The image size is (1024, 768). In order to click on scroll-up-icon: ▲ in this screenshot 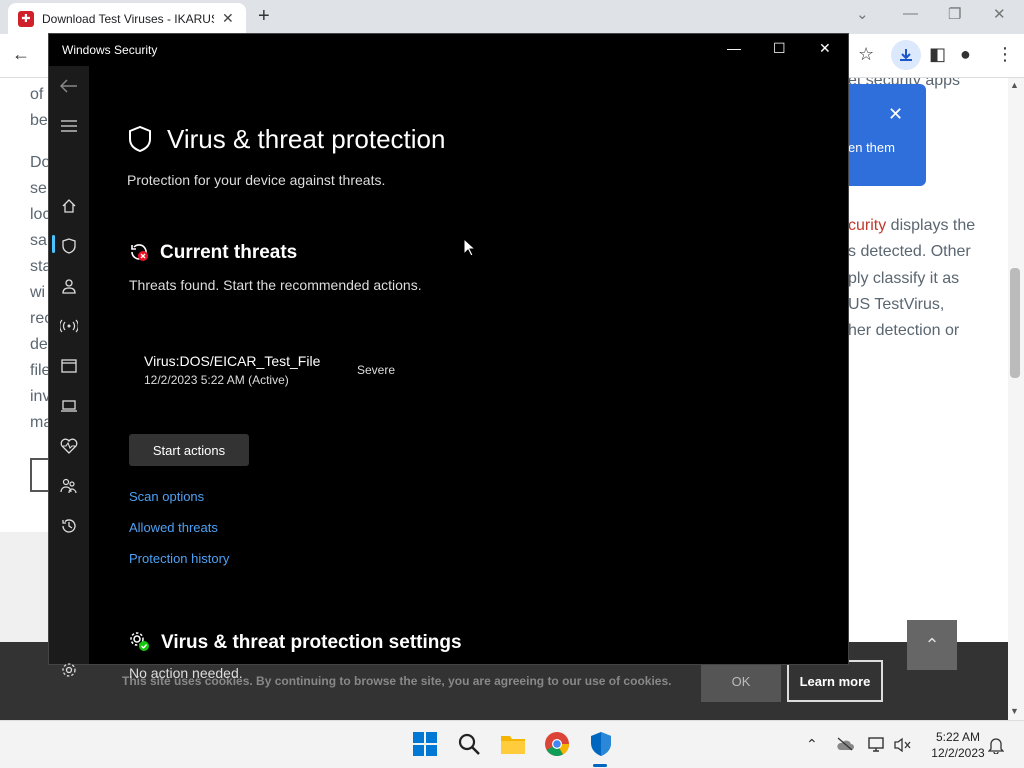, I will do `click(1014, 85)`.